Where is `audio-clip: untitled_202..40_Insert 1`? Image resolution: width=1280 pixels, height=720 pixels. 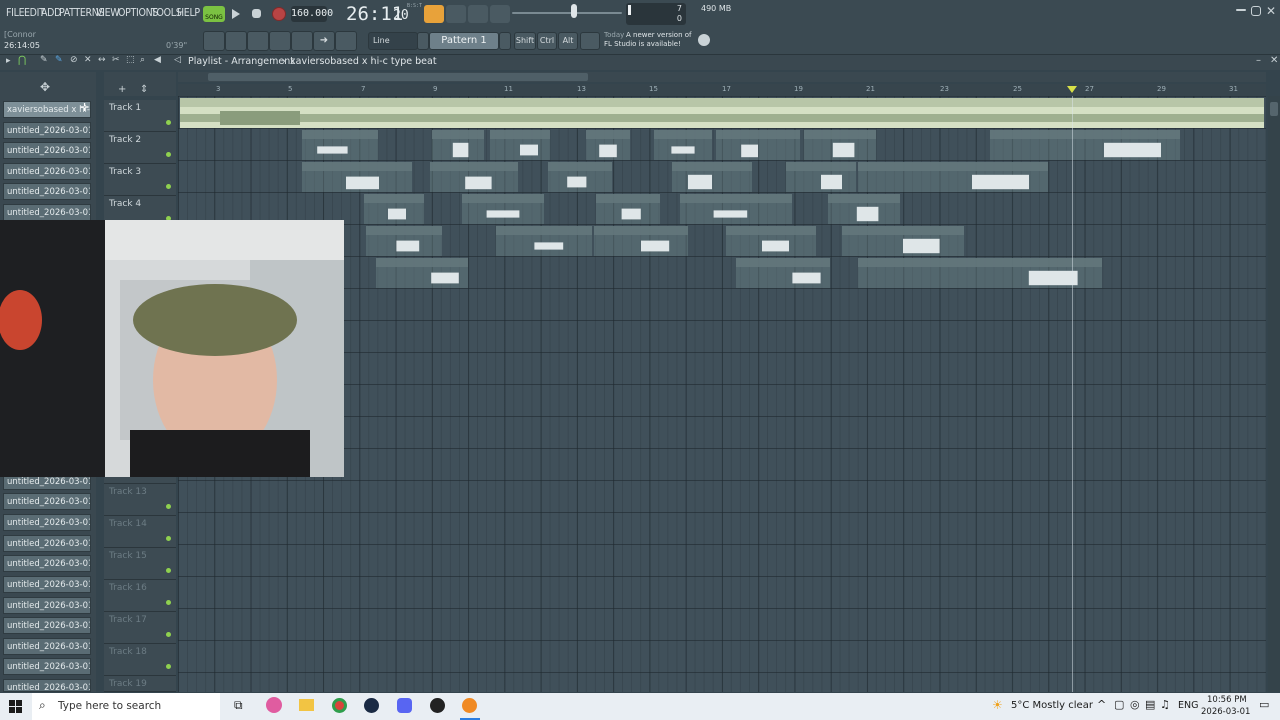
audio-clip: untitled_202..40_Insert 1 is located at coordinates (474, 177).